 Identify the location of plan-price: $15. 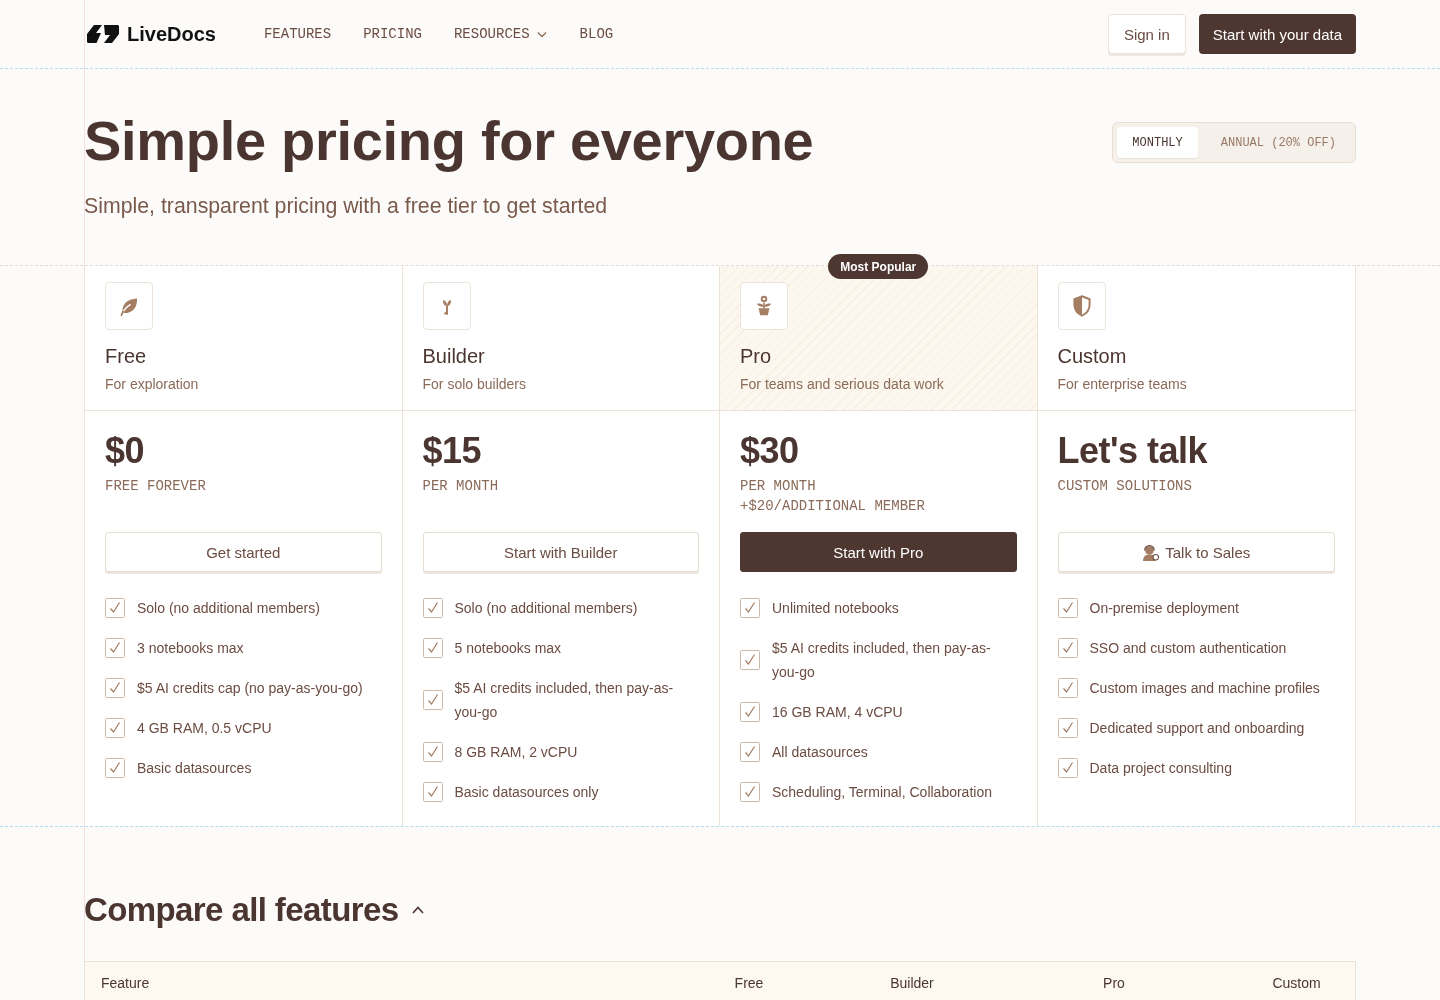
(452, 451).